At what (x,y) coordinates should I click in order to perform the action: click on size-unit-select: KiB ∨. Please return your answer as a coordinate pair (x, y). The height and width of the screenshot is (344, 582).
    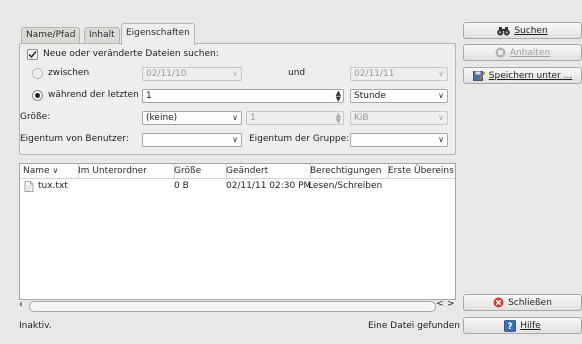
    Looking at the image, I should click on (399, 118).